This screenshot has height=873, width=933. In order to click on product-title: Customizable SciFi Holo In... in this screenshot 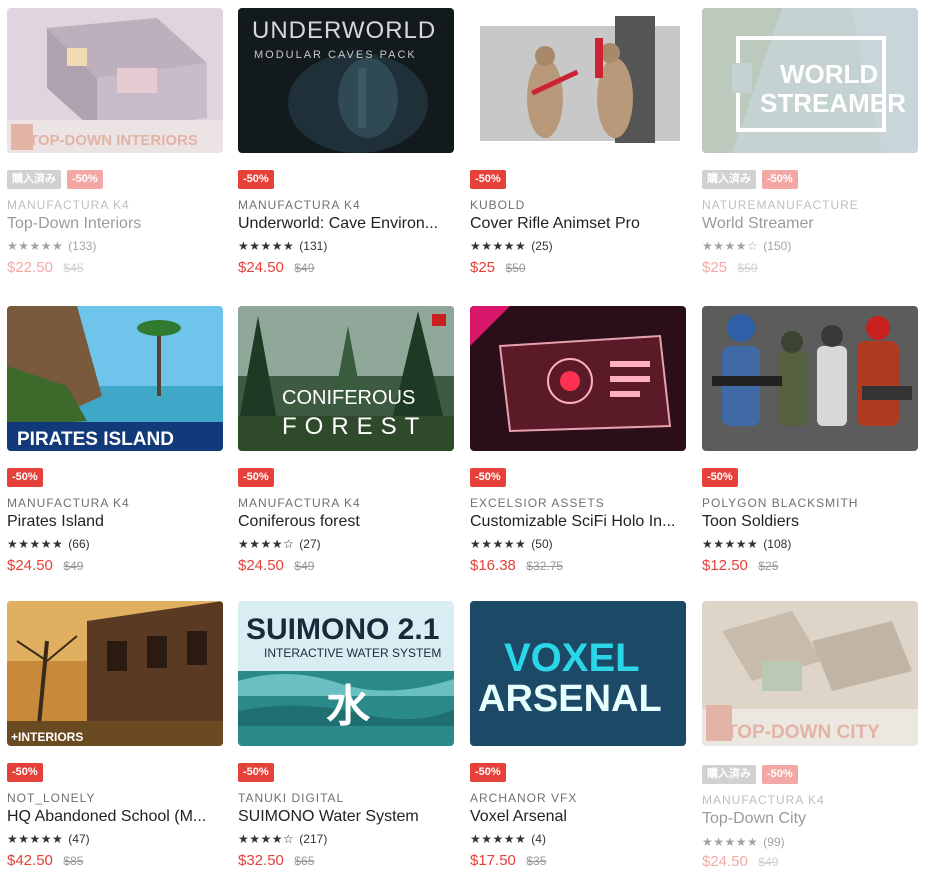, I will do `click(578, 522)`.